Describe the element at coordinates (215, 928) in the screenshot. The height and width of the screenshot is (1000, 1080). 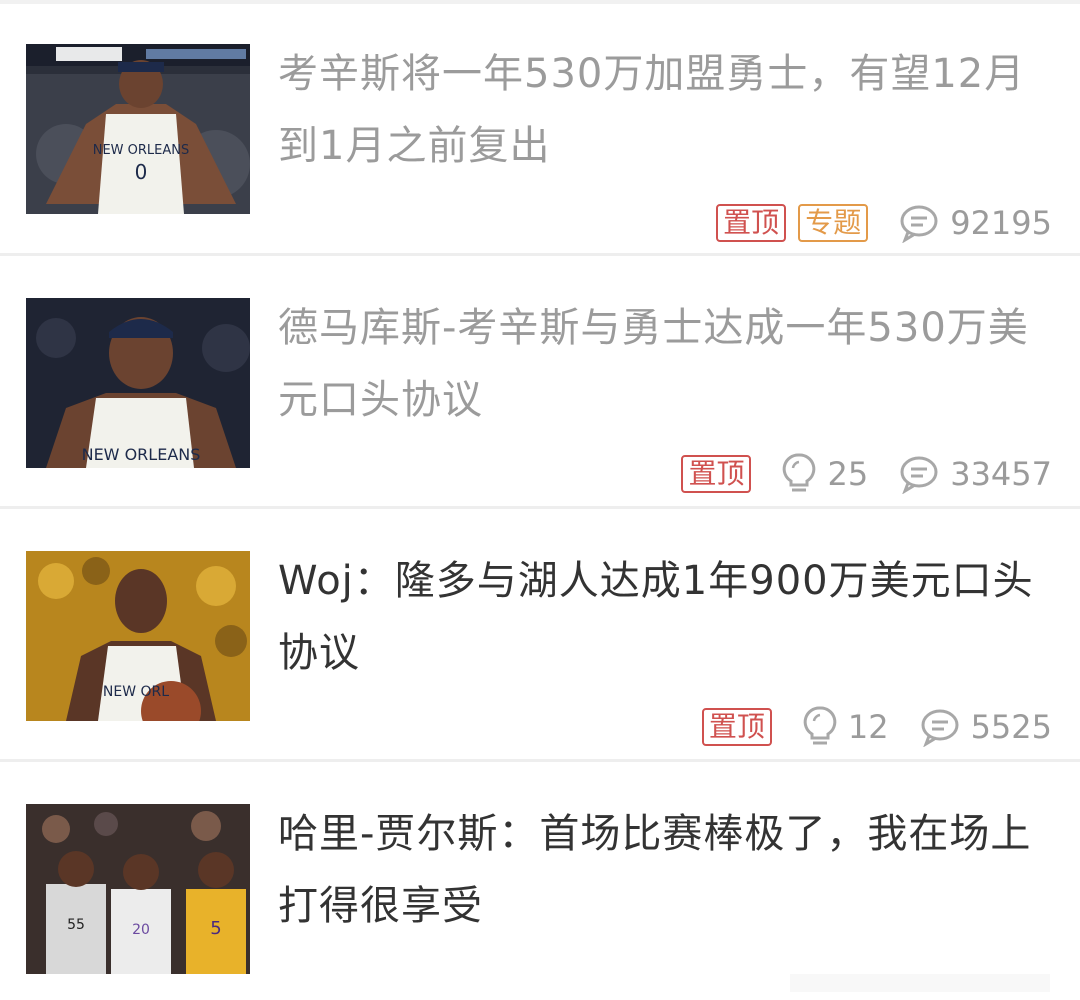
I see `svg-text: 5` at that location.